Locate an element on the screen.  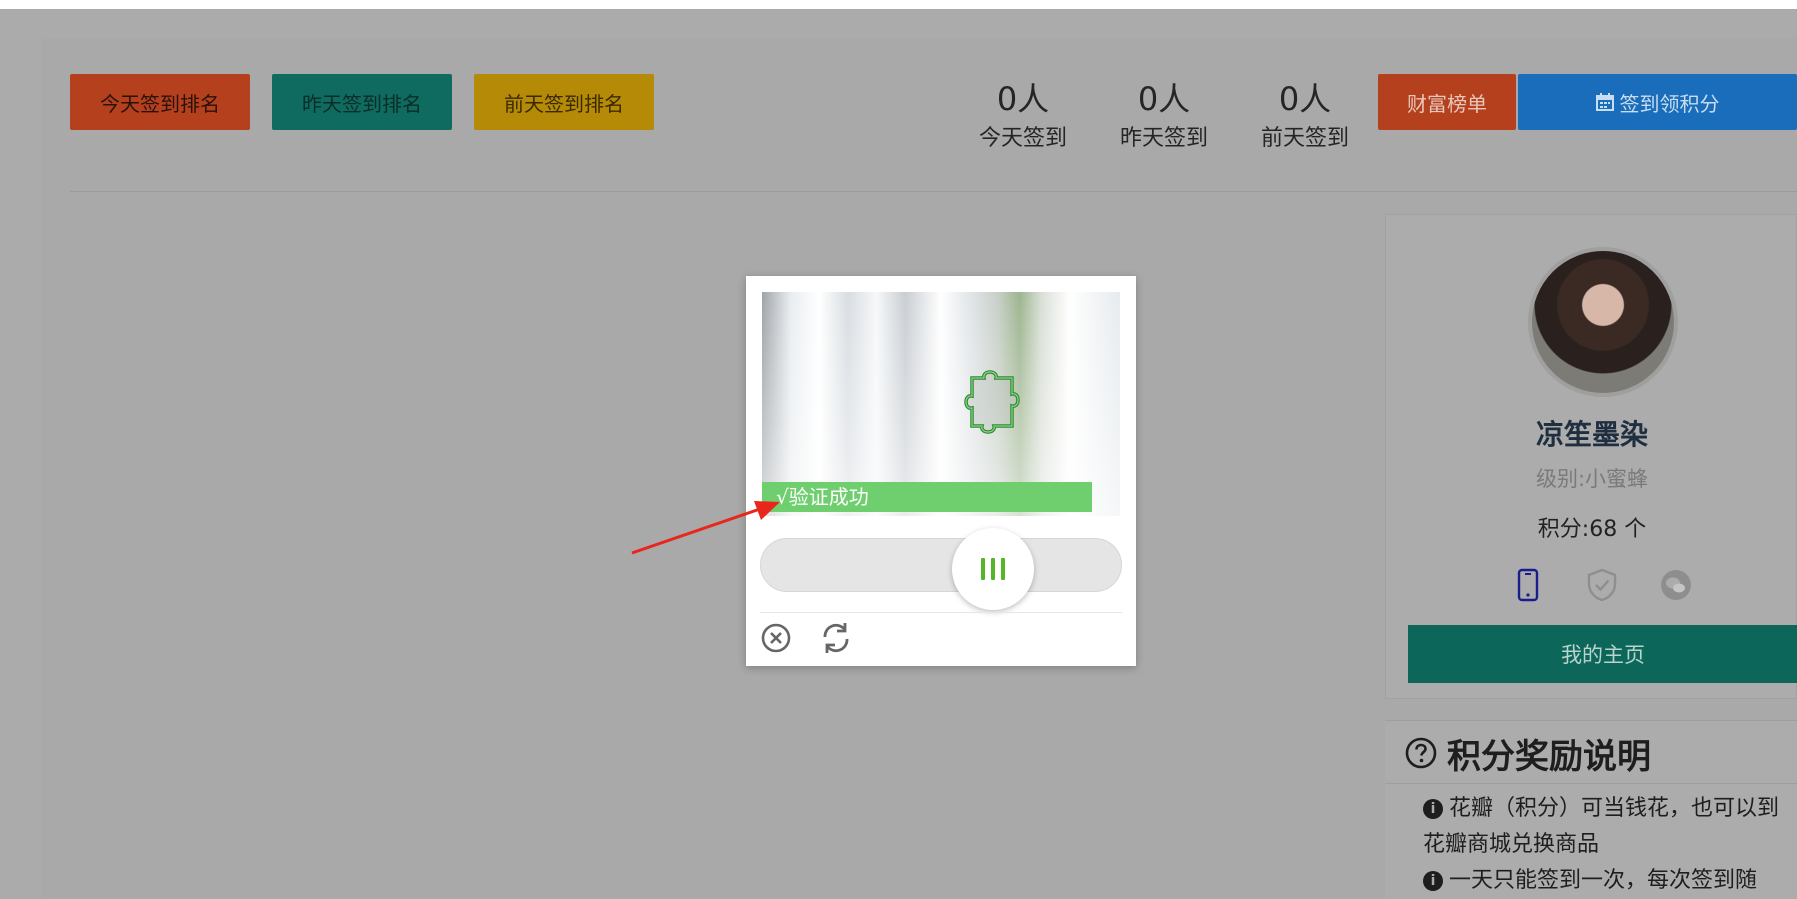
phone-icon is located at coordinates (1528, 585).